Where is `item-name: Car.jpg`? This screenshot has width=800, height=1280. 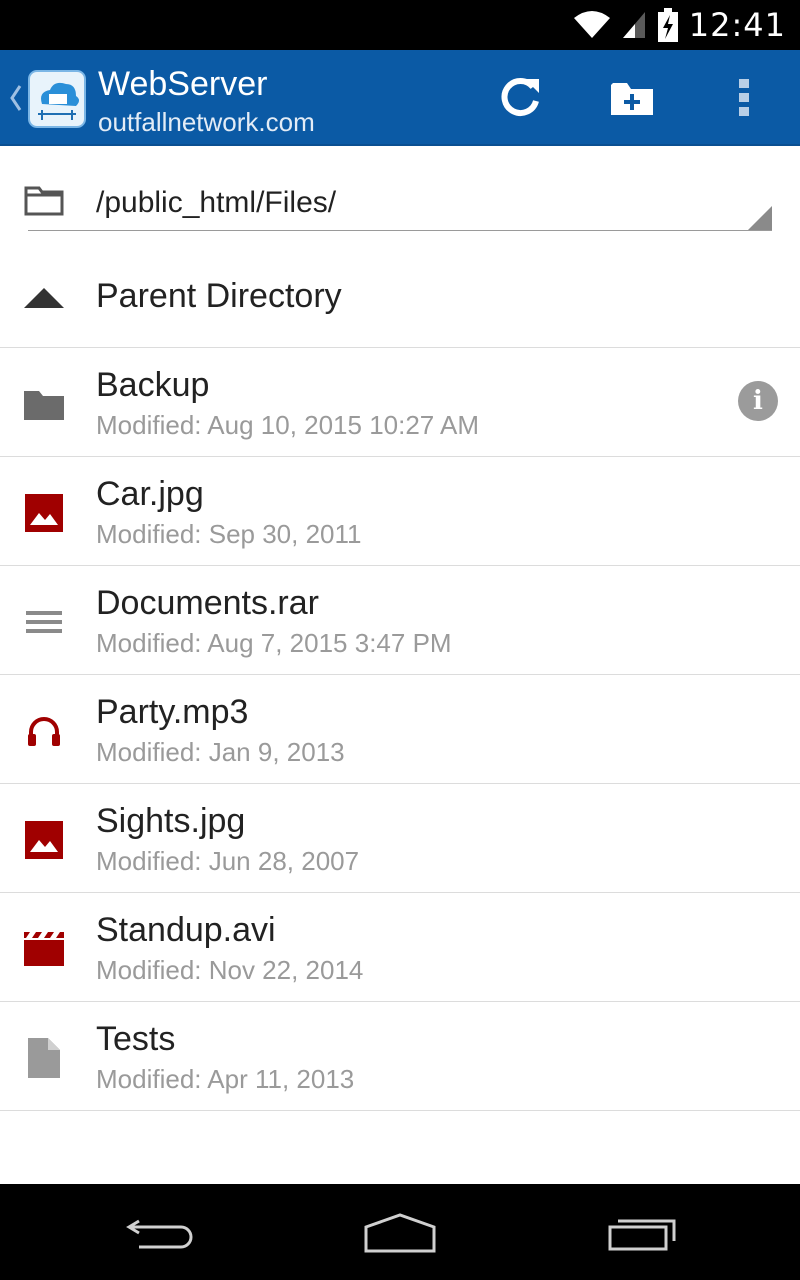
item-name: Car.jpg is located at coordinates (150, 494).